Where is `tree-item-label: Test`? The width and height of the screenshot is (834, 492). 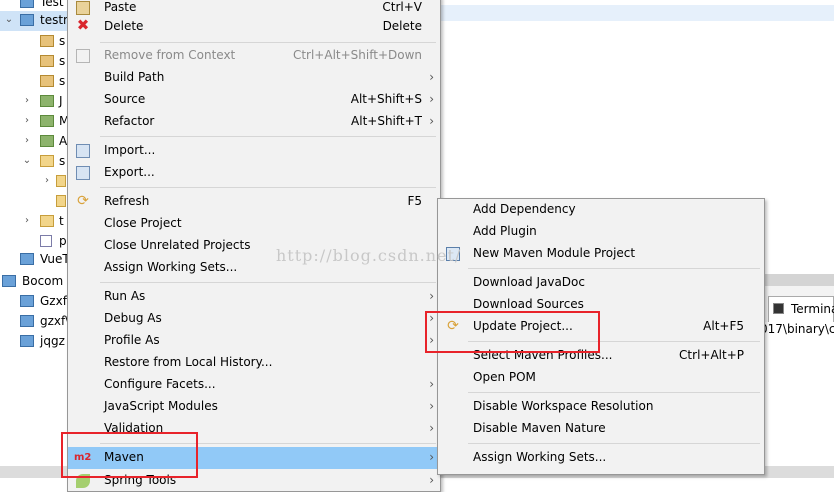
tree-item-label: Test is located at coordinates (52, 4).